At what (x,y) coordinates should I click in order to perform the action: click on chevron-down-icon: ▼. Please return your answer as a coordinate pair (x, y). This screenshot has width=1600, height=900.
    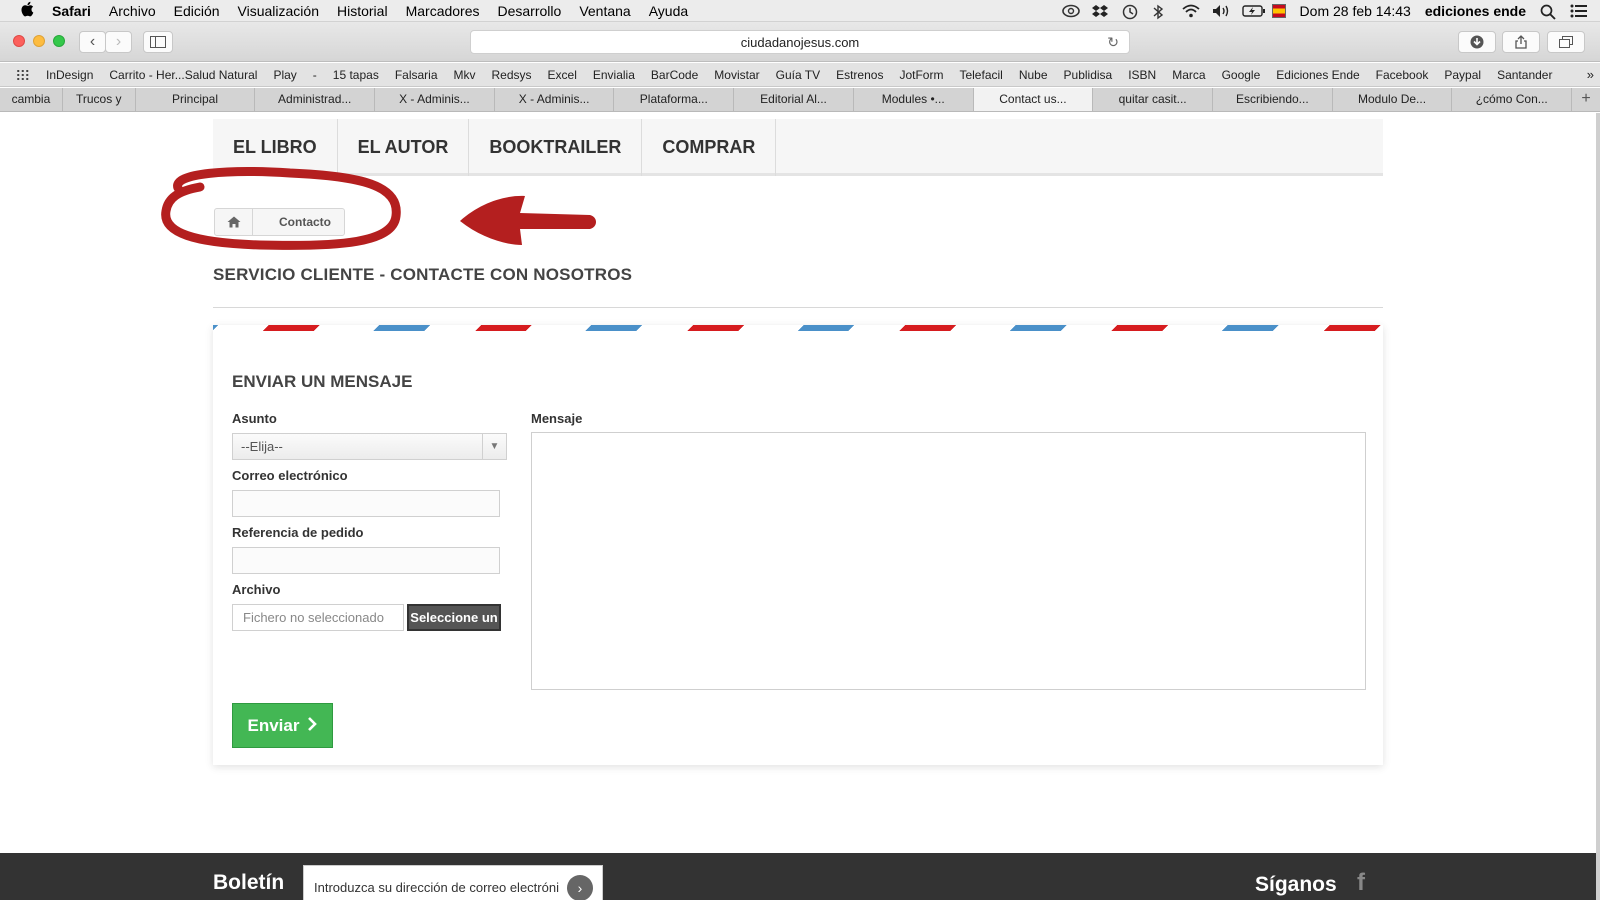
    Looking at the image, I should click on (494, 446).